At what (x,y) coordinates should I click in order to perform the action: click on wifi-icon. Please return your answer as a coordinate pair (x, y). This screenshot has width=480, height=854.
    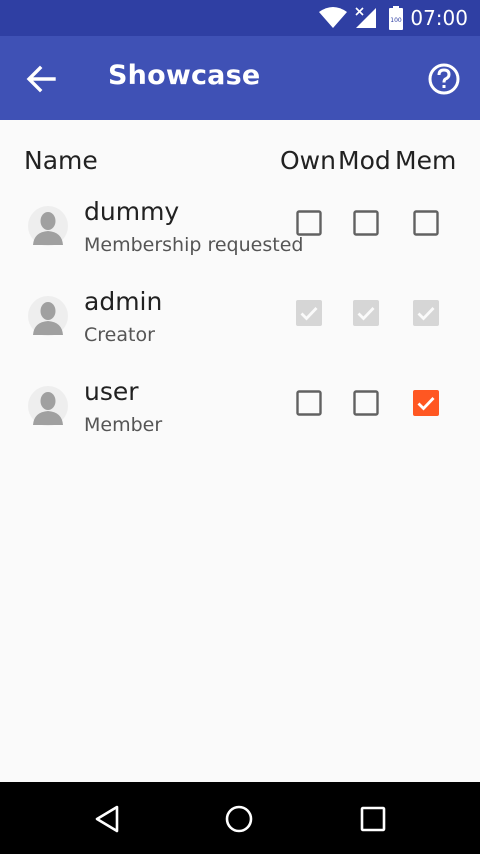
    Looking at the image, I should click on (333, 17).